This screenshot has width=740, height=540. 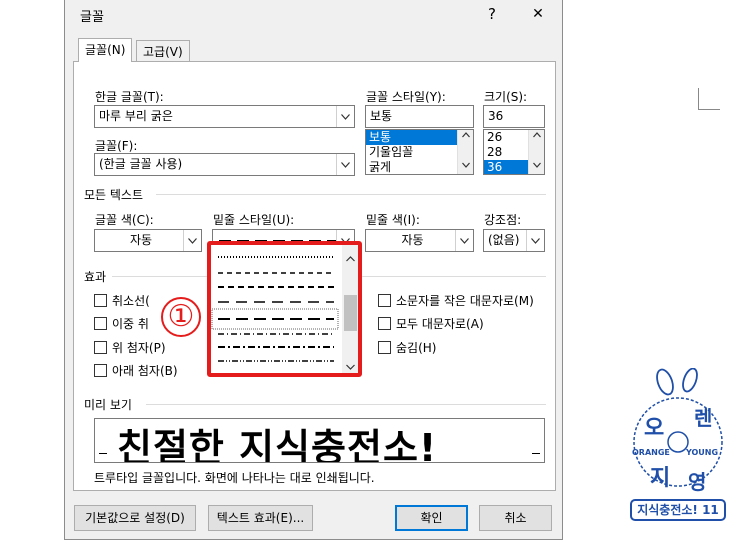 I want to click on font-style-list: 보통 기울임꼴 굵게, so click(x=419, y=152).